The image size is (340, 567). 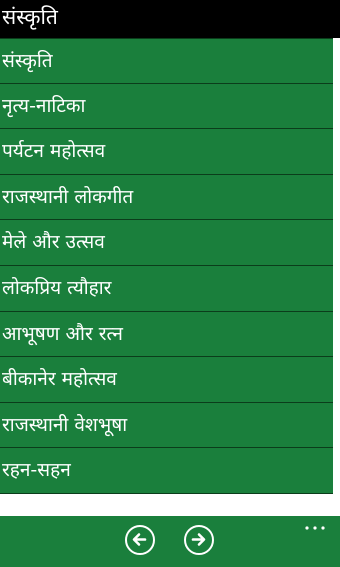 I want to click on arrow-left-circle-icon, so click(x=139, y=539).